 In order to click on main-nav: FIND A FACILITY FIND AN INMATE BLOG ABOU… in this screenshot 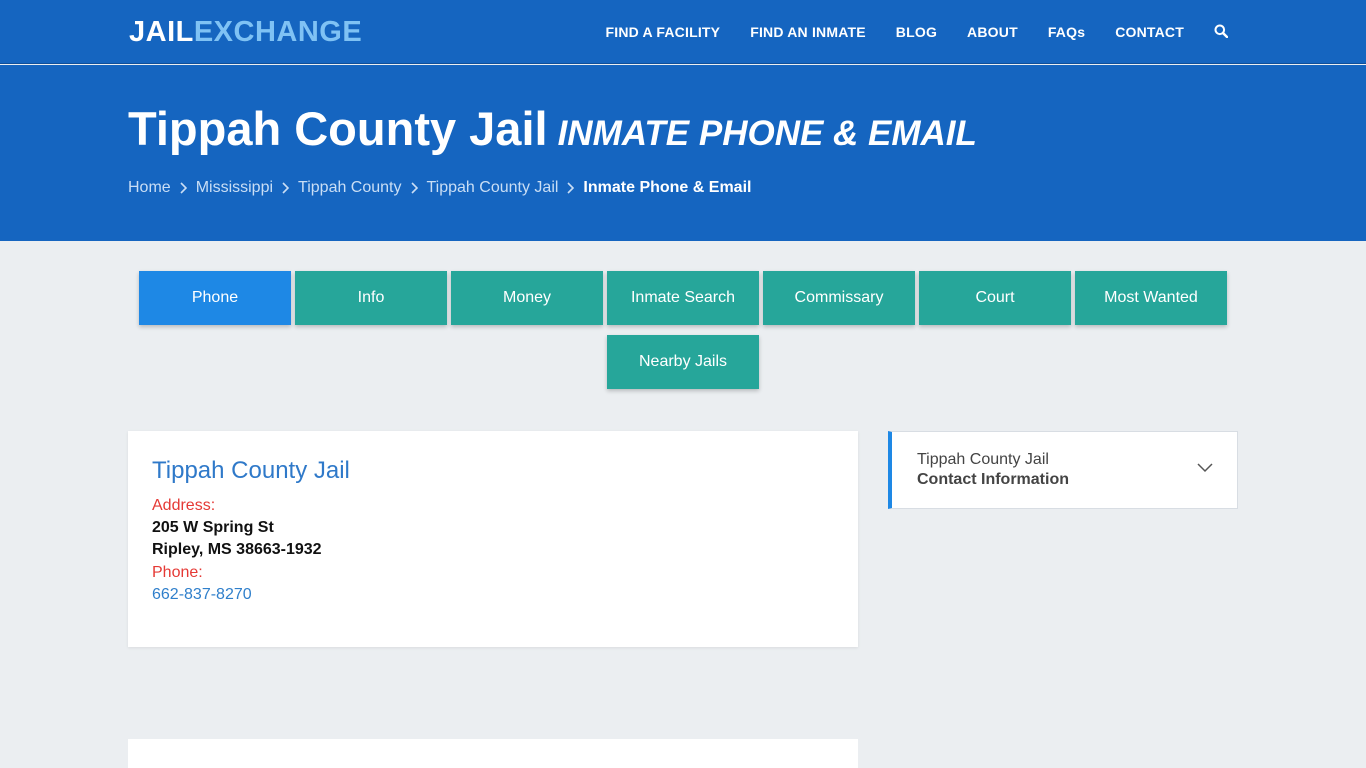, I will do `click(902, 32)`.